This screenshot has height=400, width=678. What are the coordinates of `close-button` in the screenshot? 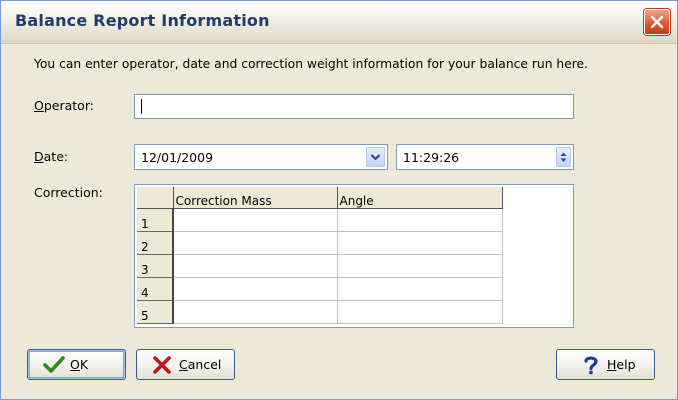 It's located at (657, 22).